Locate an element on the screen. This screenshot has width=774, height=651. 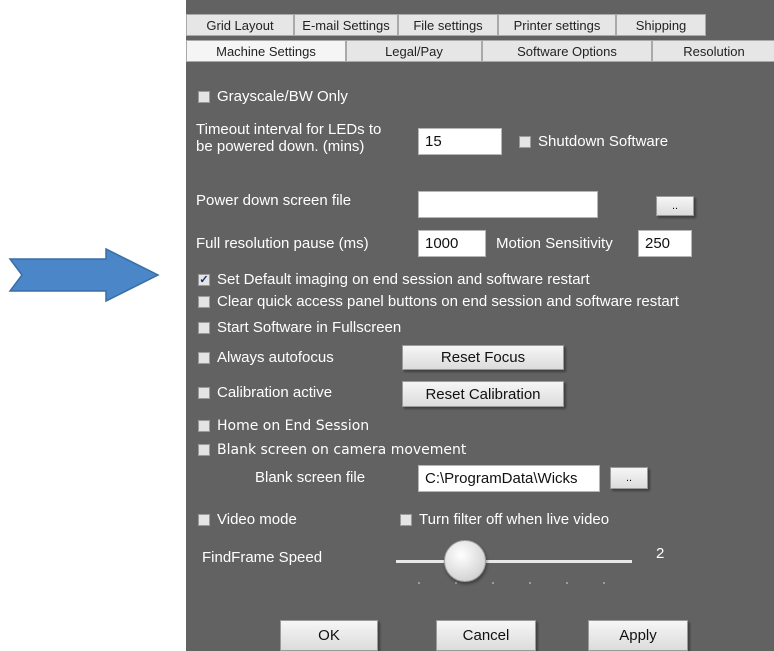
findframe-speed-label: FindFrame Speed is located at coordinates (262, 557).